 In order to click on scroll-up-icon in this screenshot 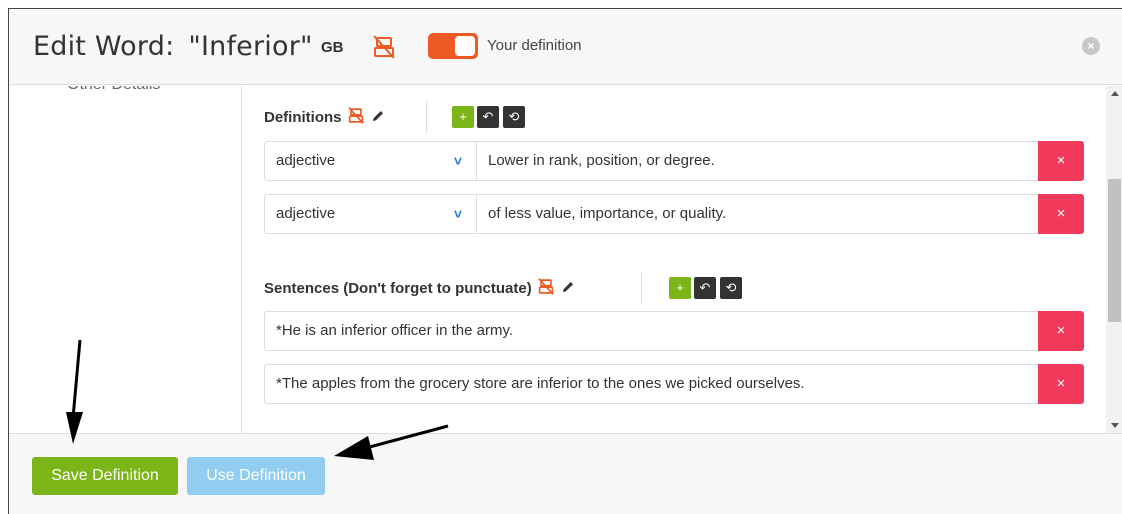, I will do `click(1115, 93)`.